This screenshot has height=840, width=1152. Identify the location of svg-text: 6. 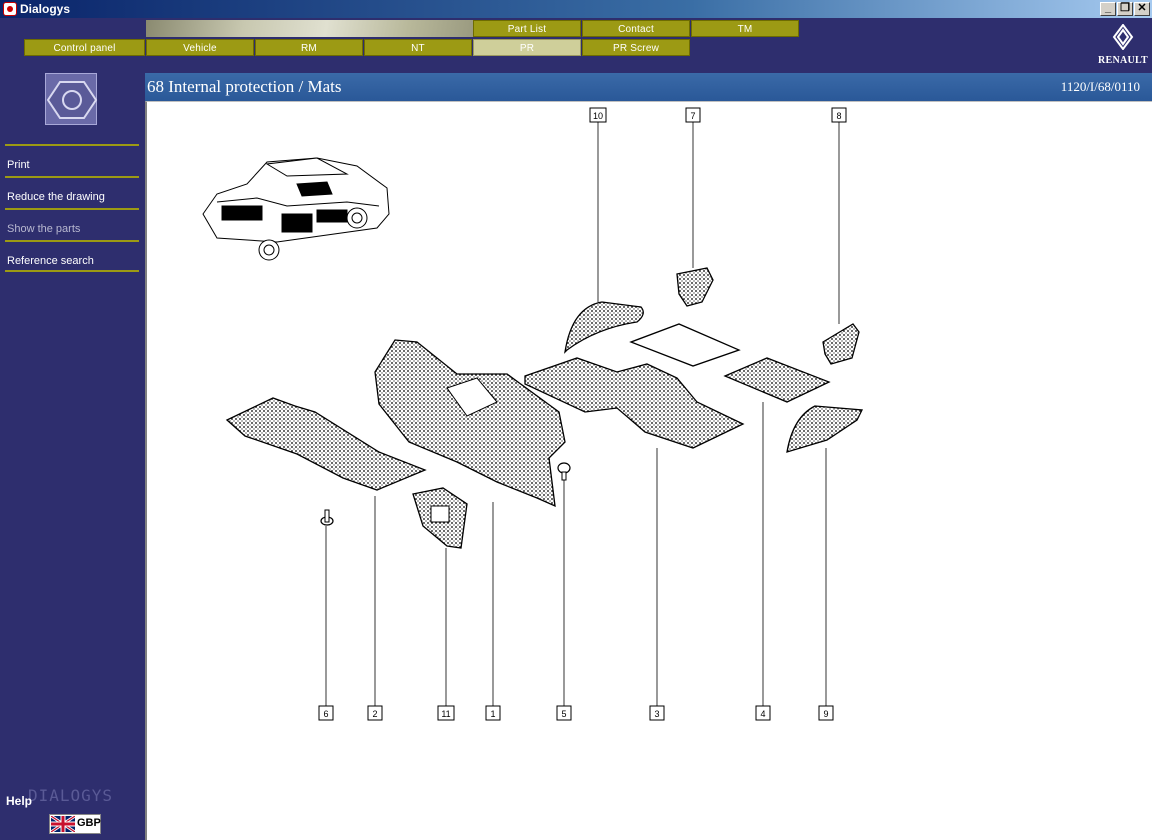
(325, 714).